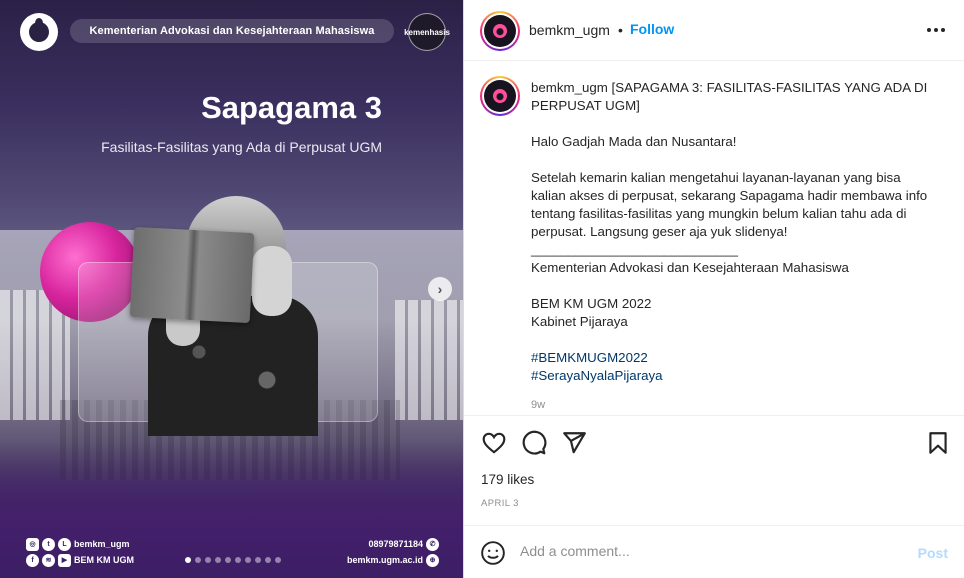 The image size is (964, 578). I want to click on comment-bar: Post, so click(714, 551).